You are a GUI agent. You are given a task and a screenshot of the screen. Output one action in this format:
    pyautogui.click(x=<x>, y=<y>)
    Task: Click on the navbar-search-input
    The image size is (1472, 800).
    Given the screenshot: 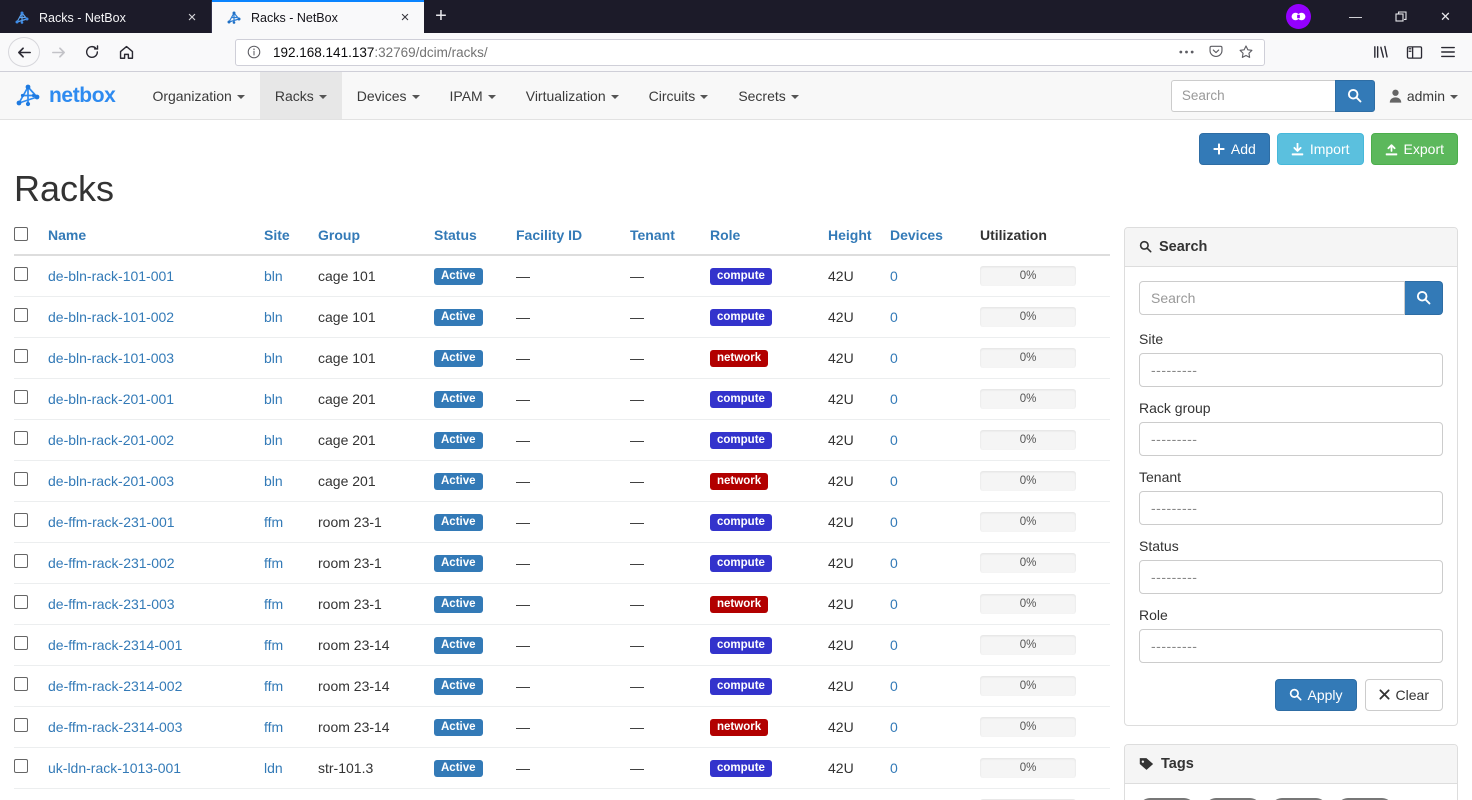 What is the action you would take?
    pyautogui.click(x=1252, y=95)
    